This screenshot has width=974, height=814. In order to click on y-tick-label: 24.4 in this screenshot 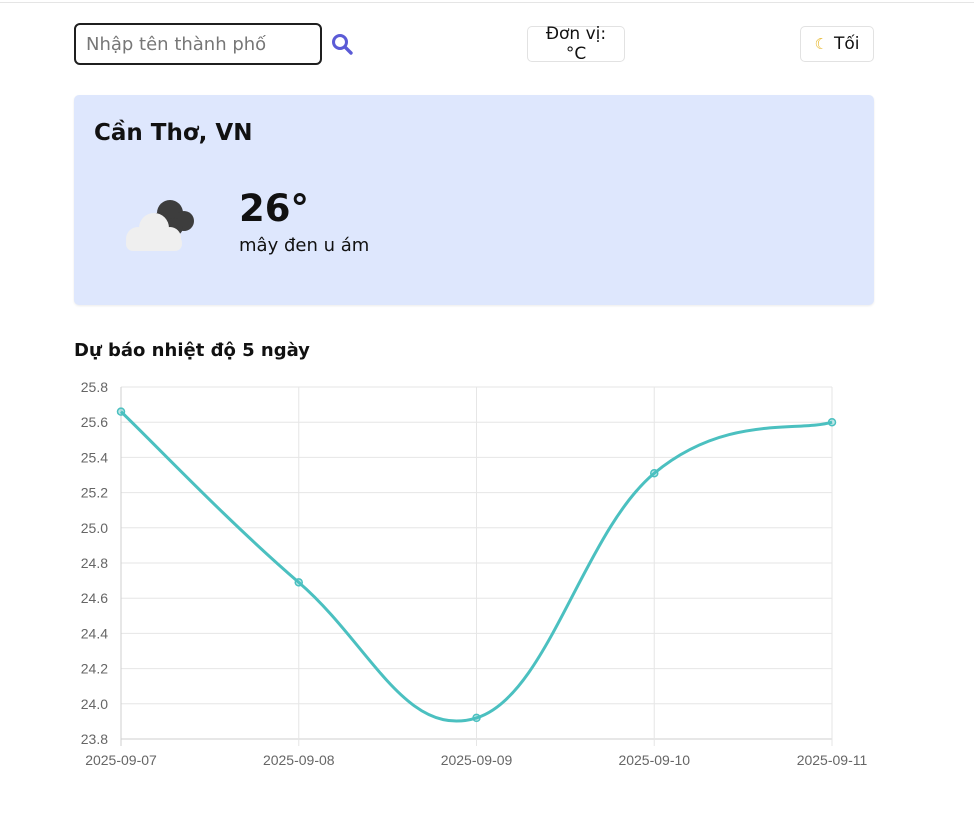, I will do `click(94, 633)`.